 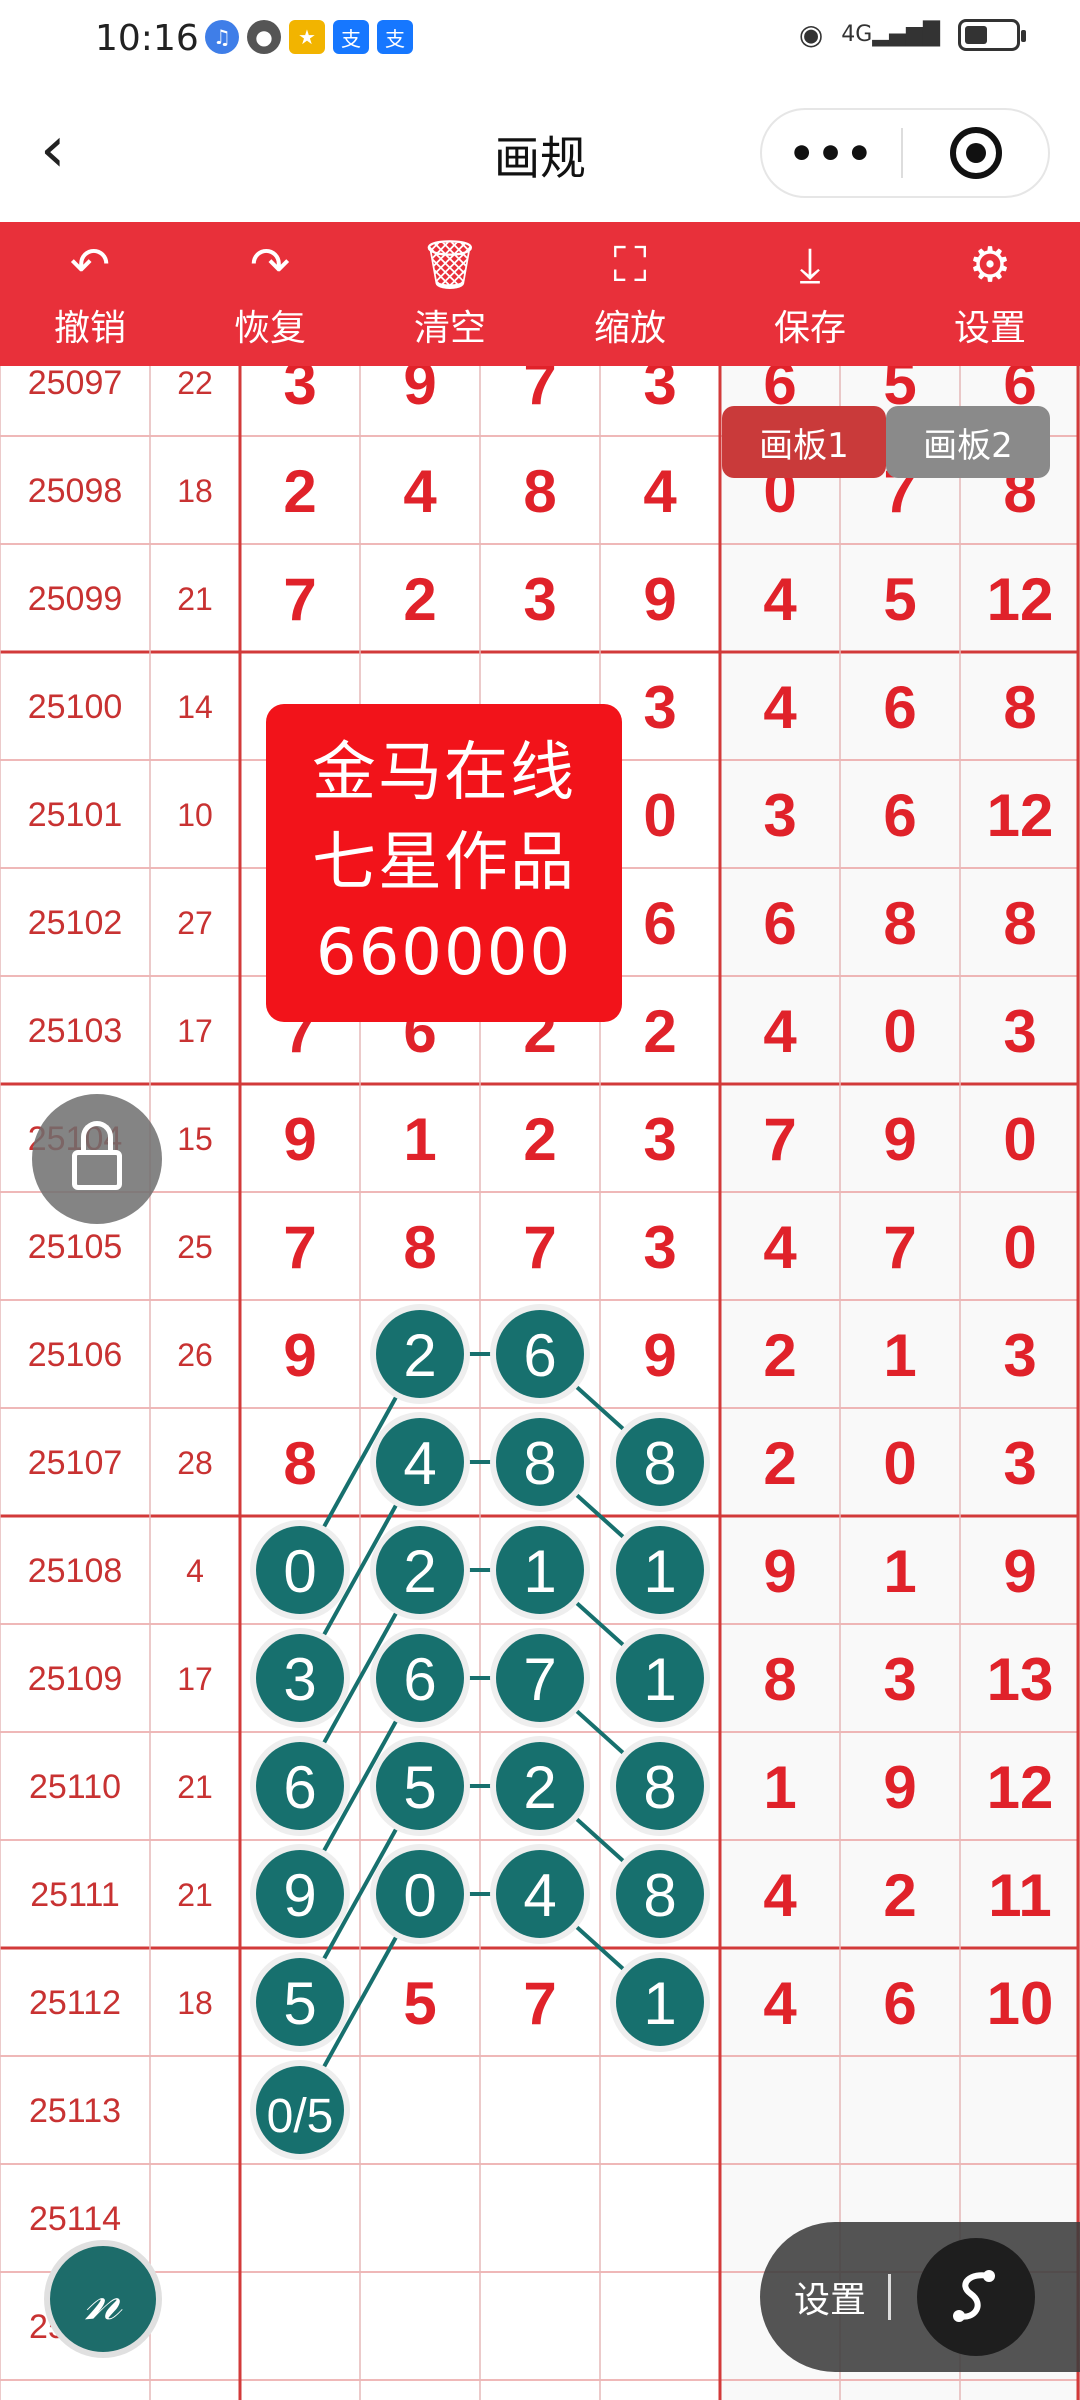 I want to click on digit: 7, so click(x=539, y=2003).